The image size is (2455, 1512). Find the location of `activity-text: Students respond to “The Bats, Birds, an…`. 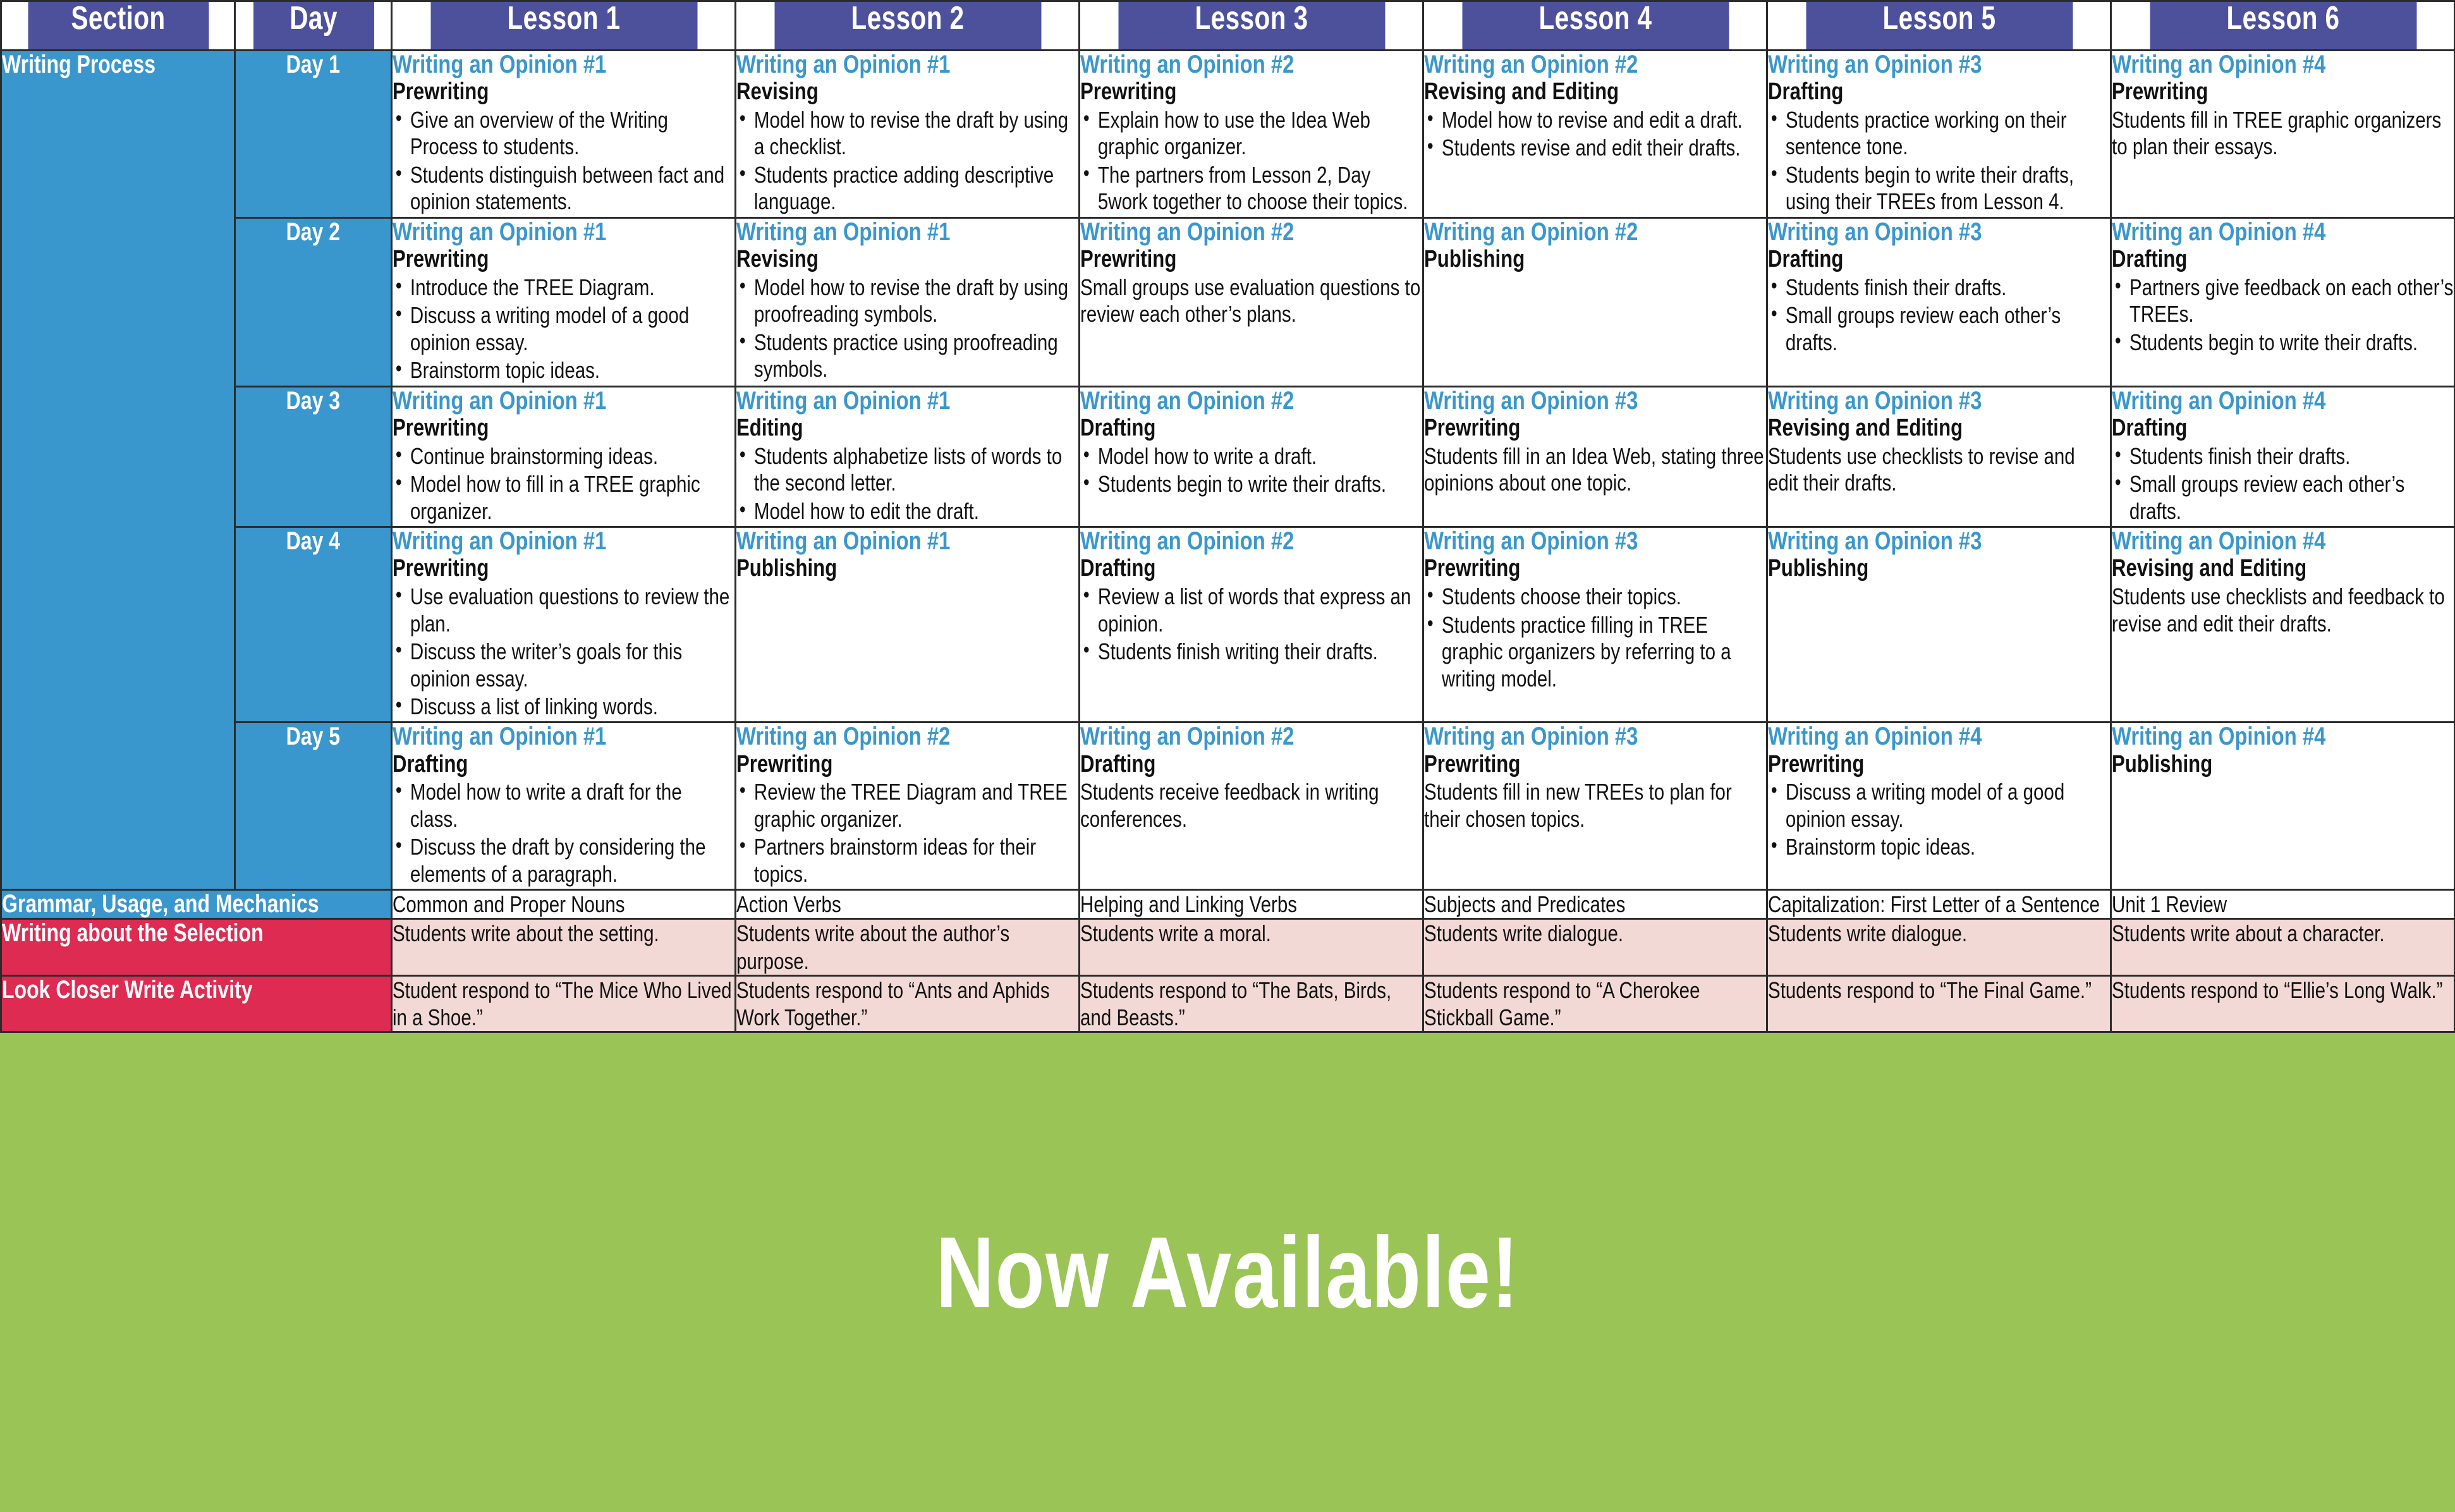

activity-text: Students respond to “The Bats, Birds, an… is located at coordinates (1236, 1004).